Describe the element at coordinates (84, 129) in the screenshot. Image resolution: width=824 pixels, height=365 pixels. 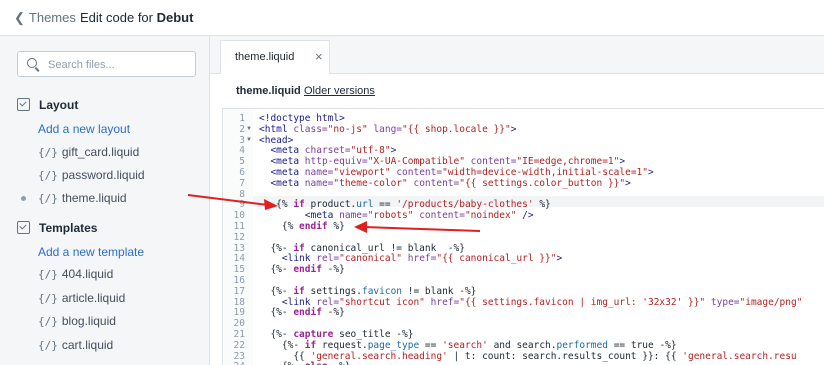
I see `add-new-layout-link: Add a new layout` at that location.